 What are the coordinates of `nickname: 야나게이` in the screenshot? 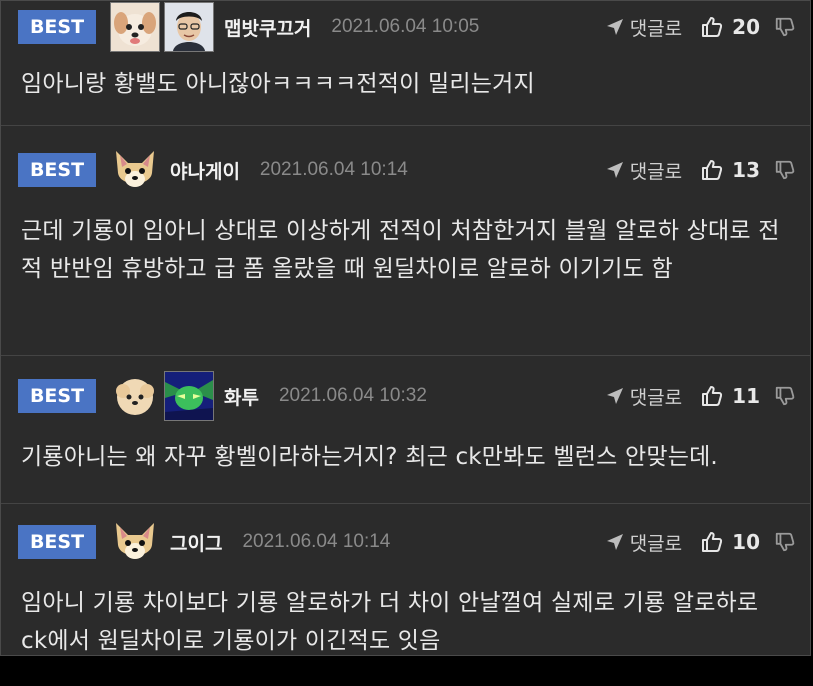 It's located at (205, 170).